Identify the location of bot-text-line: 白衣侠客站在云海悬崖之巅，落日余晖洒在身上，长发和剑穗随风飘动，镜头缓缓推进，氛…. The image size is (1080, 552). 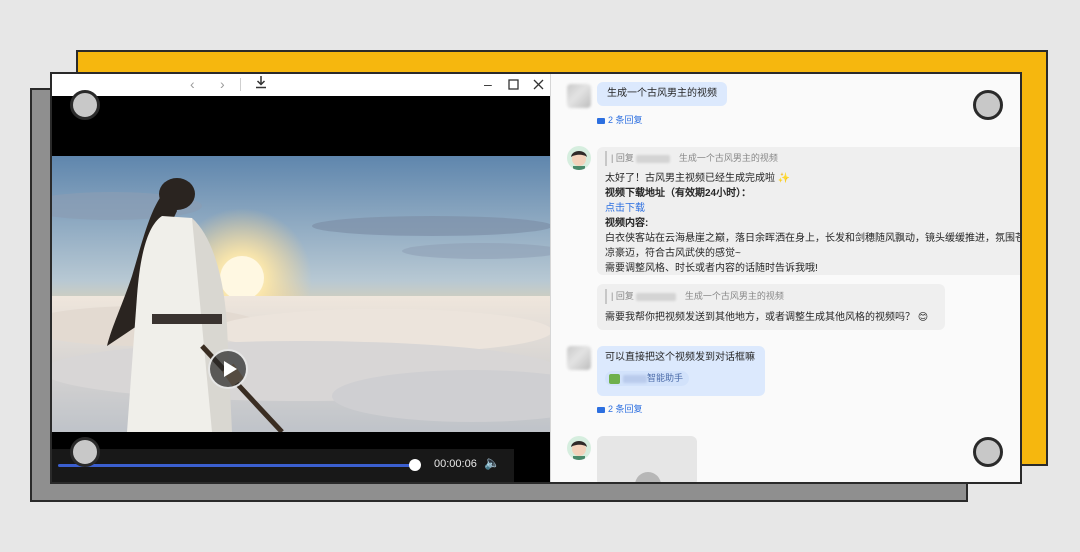
(813, 238).